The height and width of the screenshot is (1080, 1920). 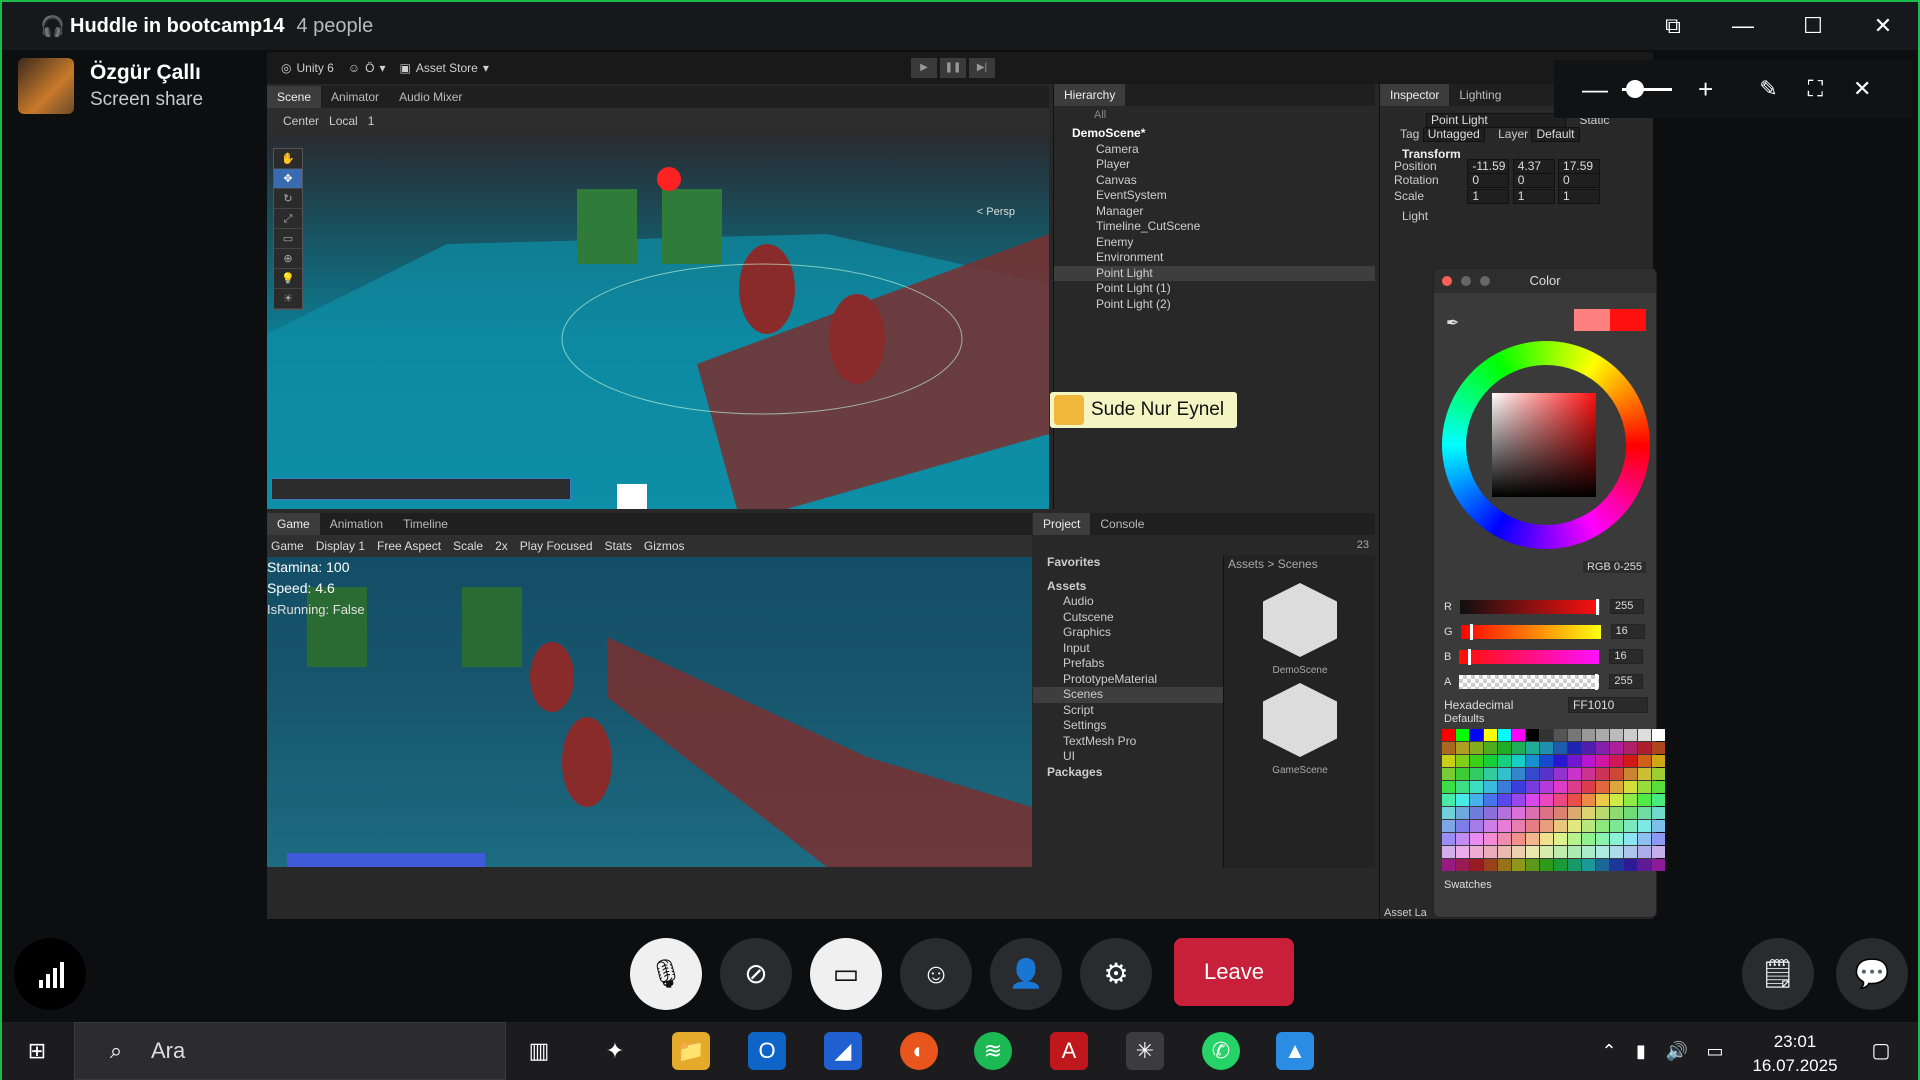 What do you see at coordinates (1128, 587) in the screenshot?
I see `assets-folder: Assets` at bounding box center [1128, 587].